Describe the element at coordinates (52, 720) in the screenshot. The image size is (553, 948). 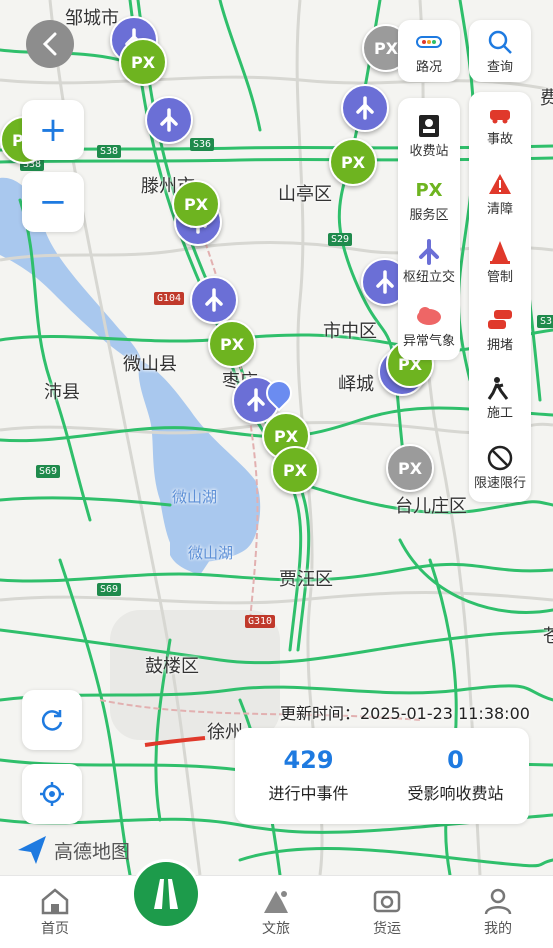
I see `refresh-button` at that location.